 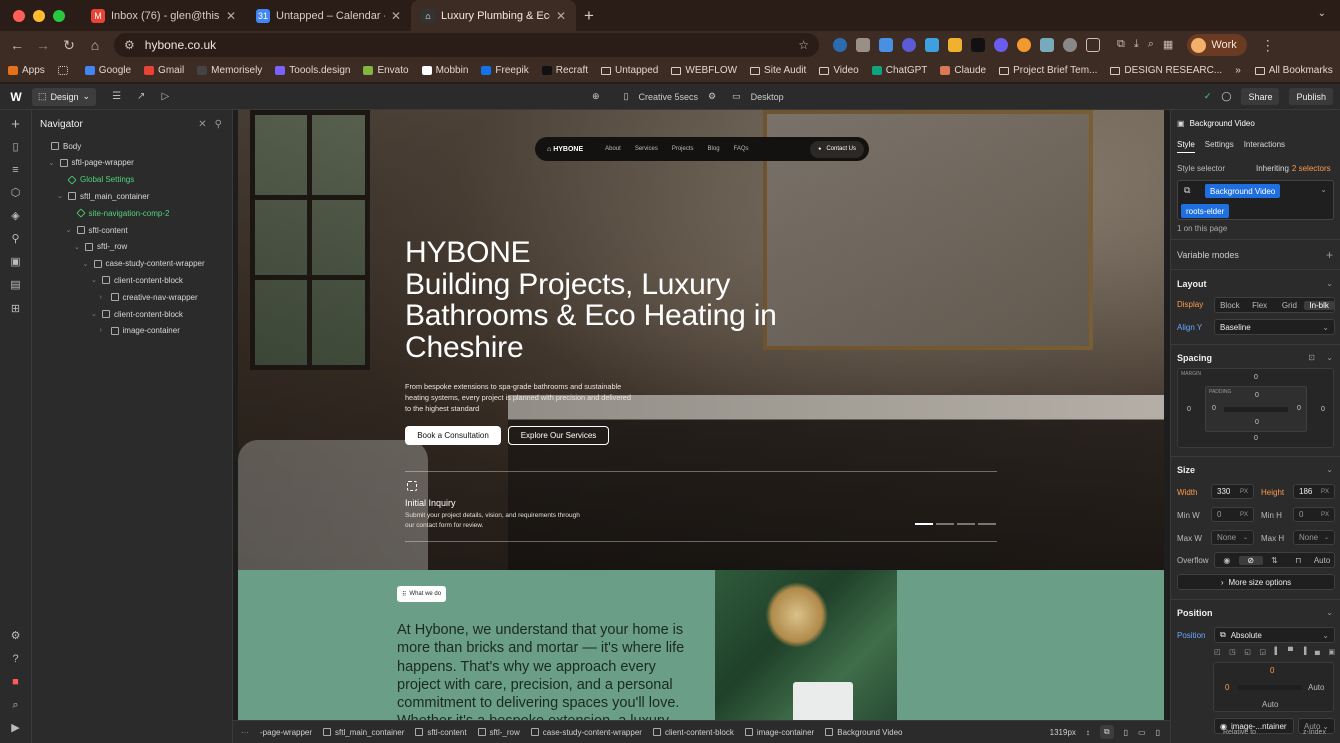 I want to click on bookmark-item: Video, so click(x=839, y=70).